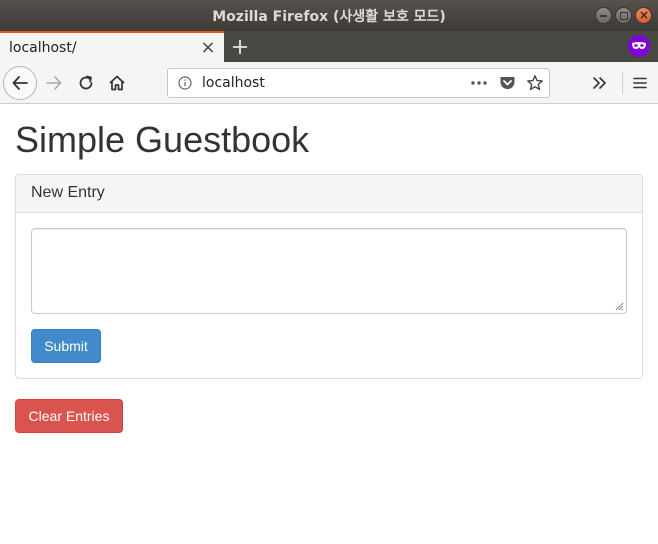 This screenshot has height=544, width=658. Describe the element at coordinates (622, 83) in the screenshot. I see `toolbar-separator` at that location.